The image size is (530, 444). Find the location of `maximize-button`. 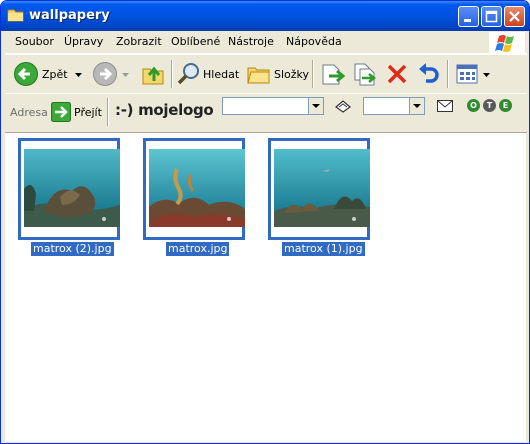

maximize-button is located at coordinates (491, 16).